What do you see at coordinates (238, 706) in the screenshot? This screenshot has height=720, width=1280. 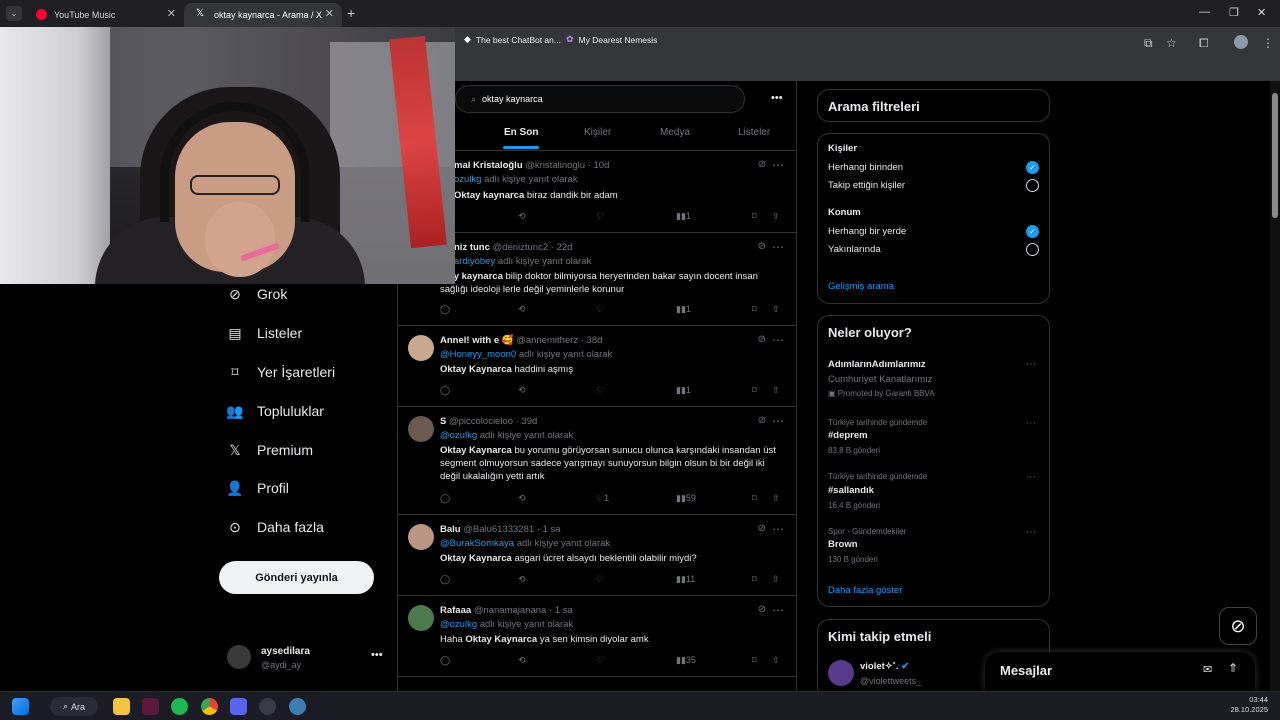 I see `discord-icon` at bounding box center [238, 706].